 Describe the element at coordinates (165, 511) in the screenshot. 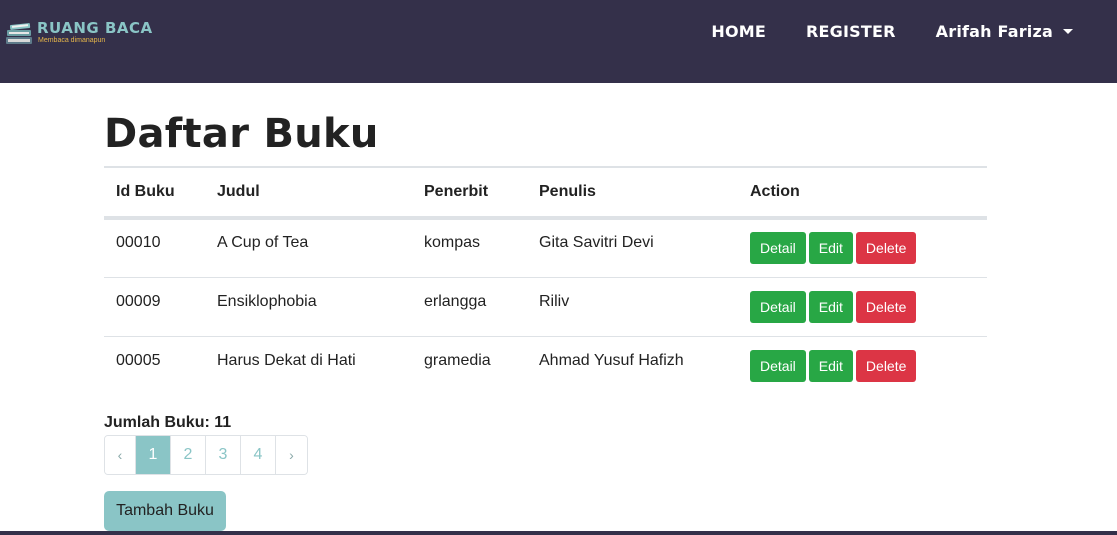

I see `add-book-button: Tambah Buku` at that location.